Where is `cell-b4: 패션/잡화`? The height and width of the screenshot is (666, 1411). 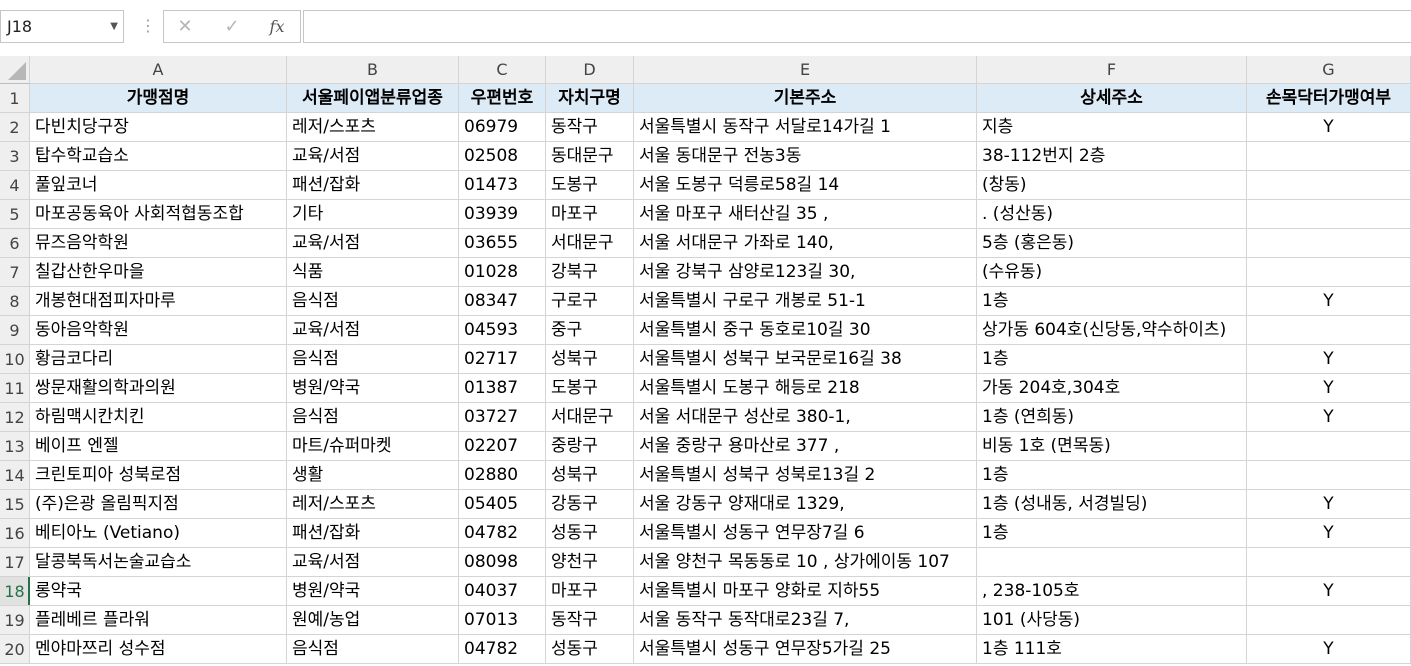 cell-b4: 패션/잡화 is located at coordinates (373, 185).